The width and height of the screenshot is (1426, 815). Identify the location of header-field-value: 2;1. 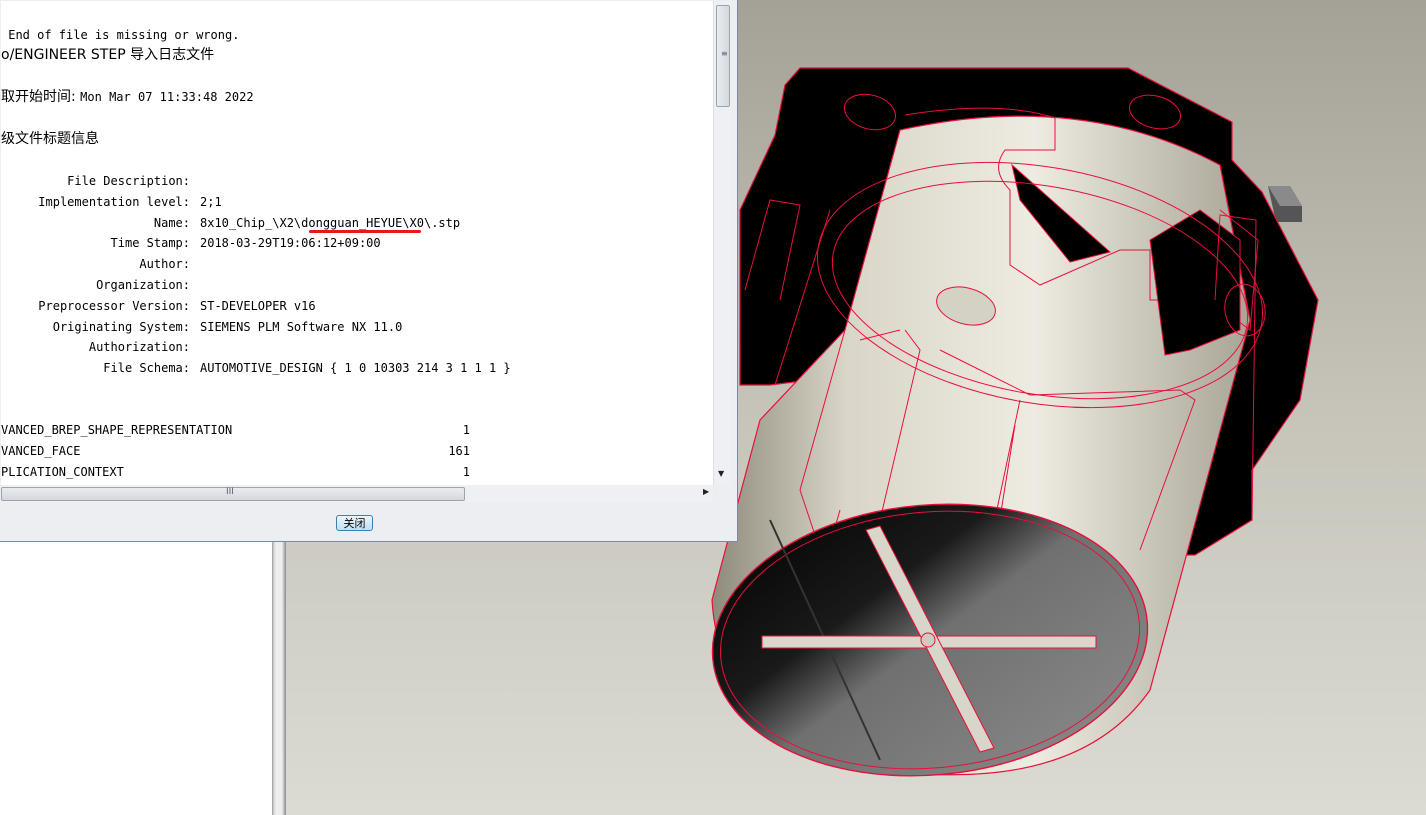
(211, 201).